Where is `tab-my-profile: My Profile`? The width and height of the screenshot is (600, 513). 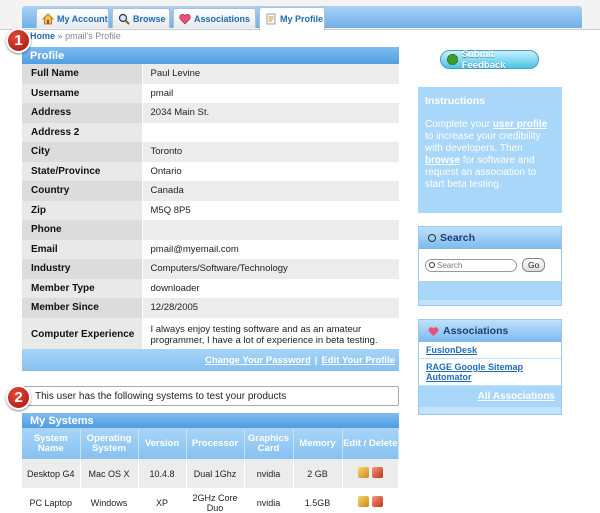 tab-my-profile: My Profile is located at coordinates (292, 18).